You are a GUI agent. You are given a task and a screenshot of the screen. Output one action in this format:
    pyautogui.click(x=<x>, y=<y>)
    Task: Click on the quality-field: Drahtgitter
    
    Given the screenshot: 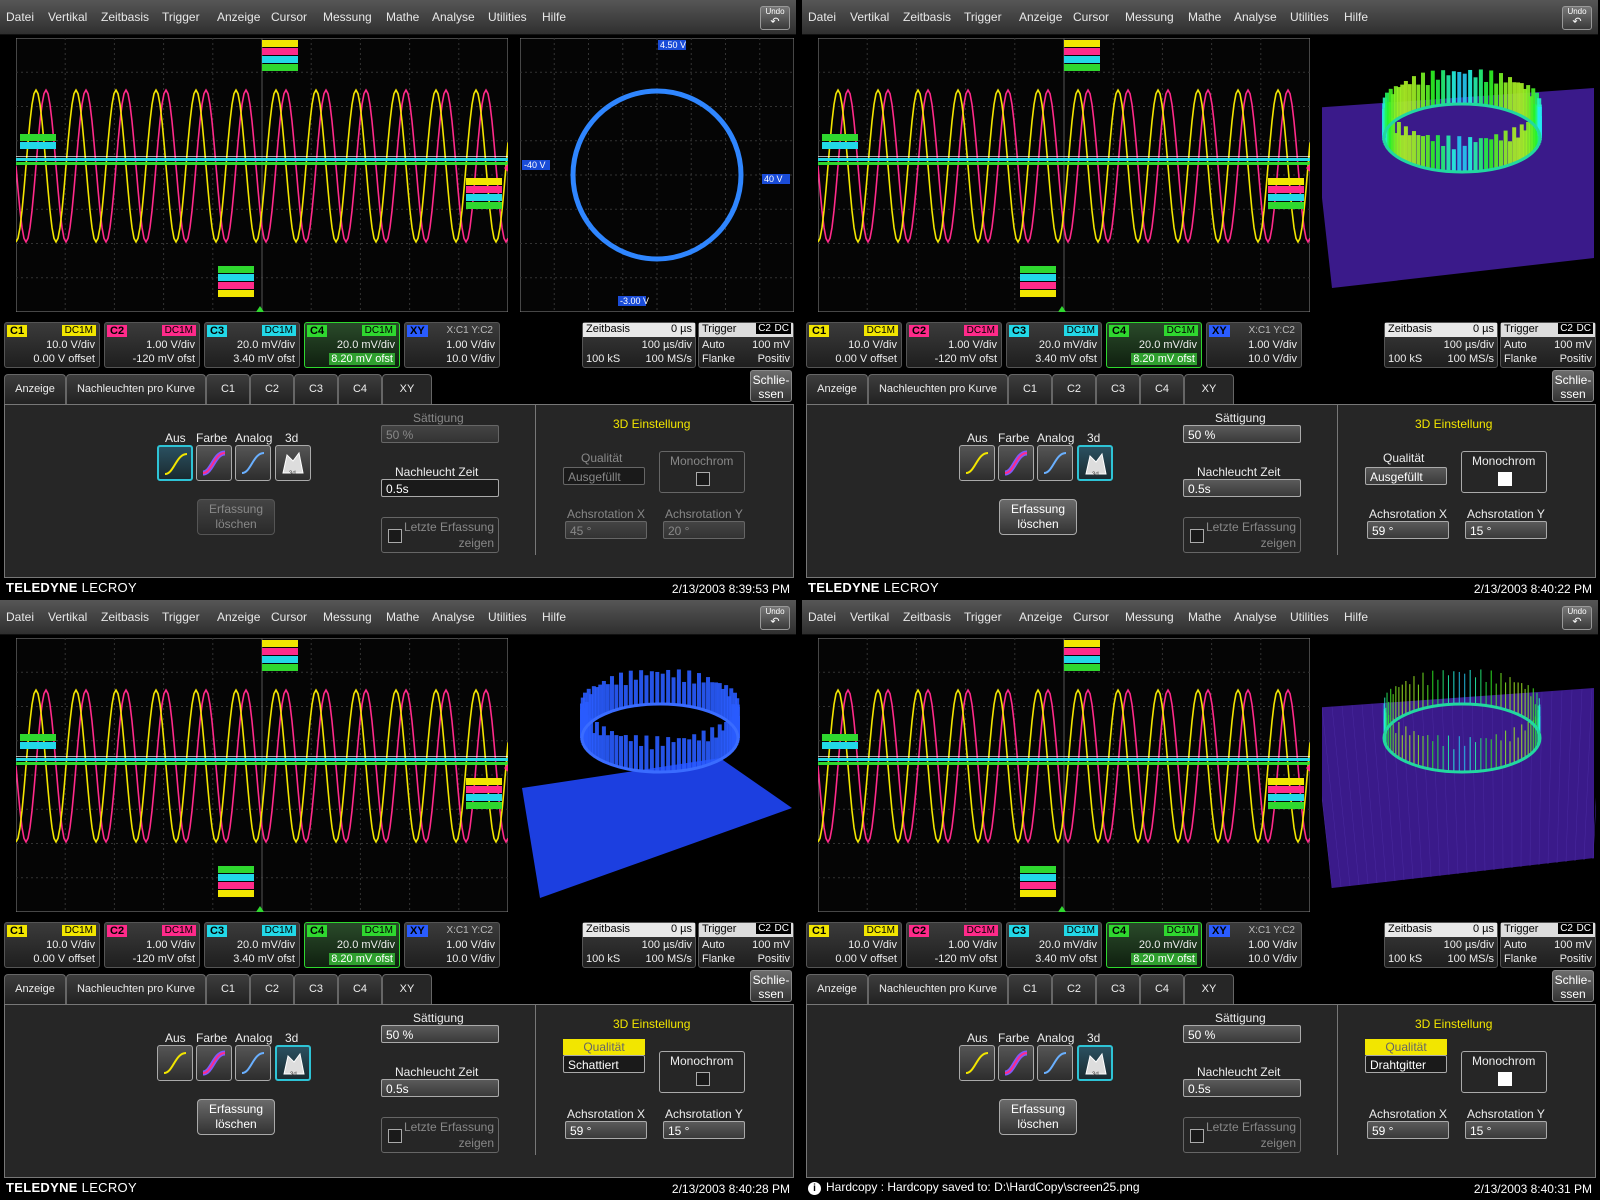 What is the action you would take?
    pyautogui.click(x=1406, y=1064)
    